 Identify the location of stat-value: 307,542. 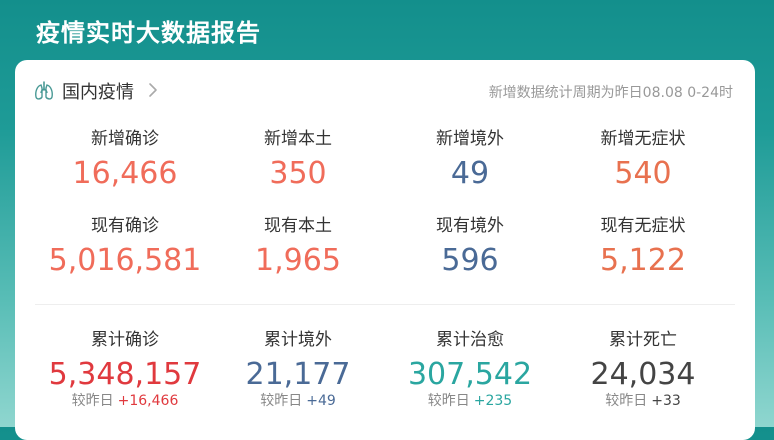
(470, 374).